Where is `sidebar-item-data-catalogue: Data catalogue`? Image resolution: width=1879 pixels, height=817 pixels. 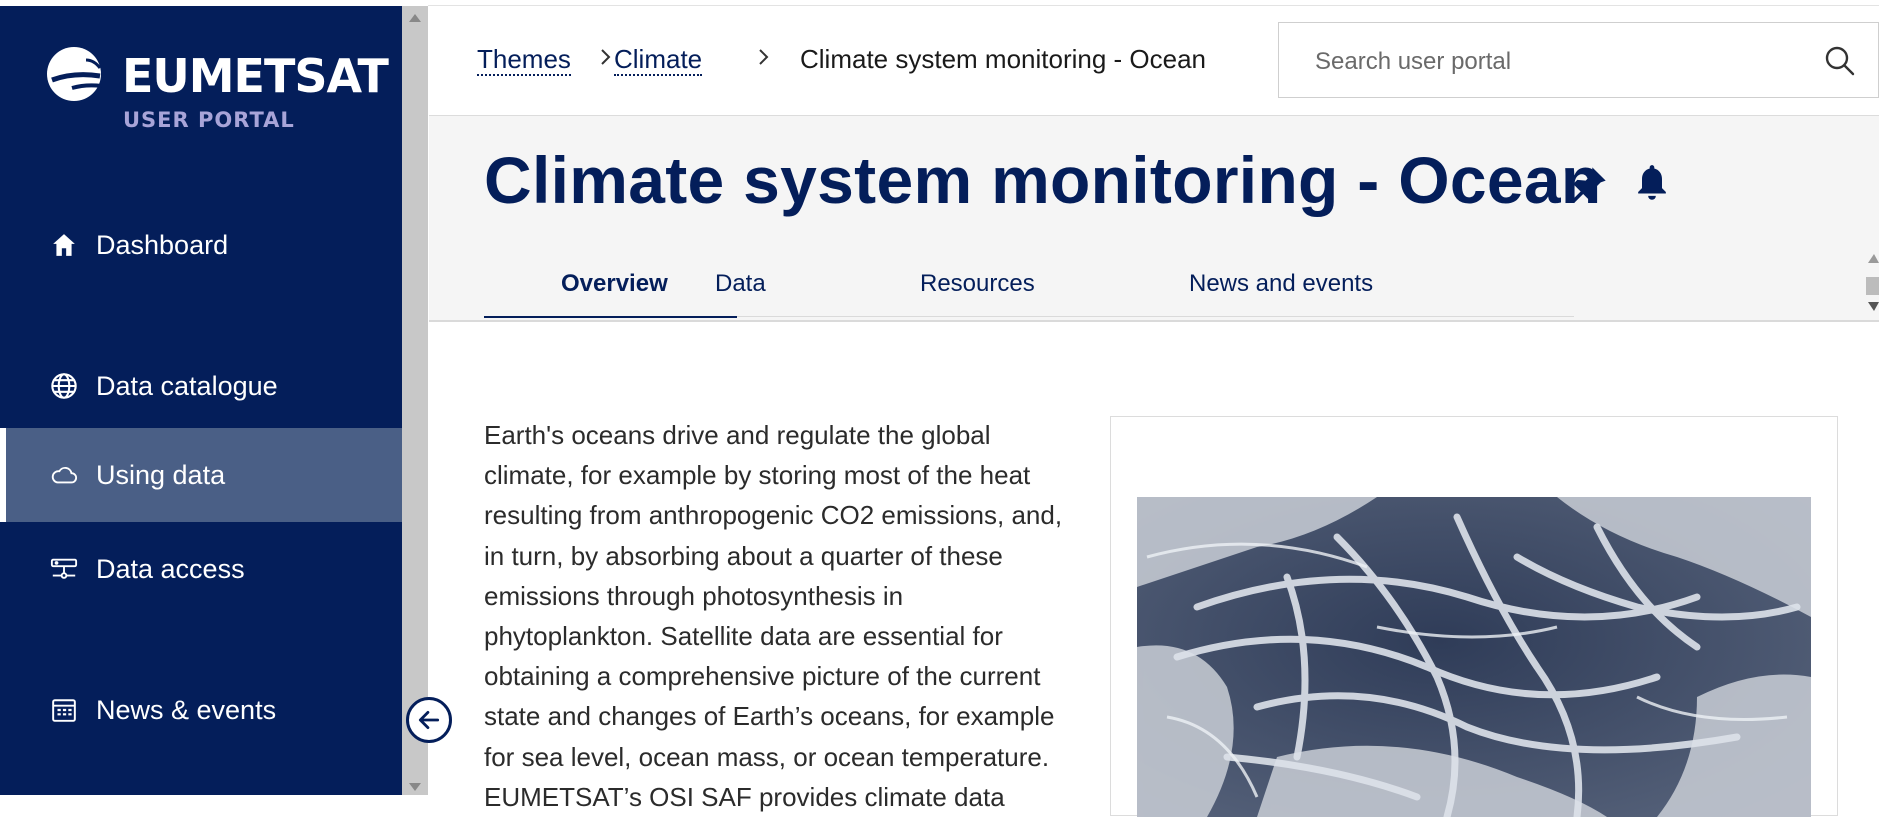
sidebar-item-data-catalogue: Data catalogue is located at coordinates (201, 386).